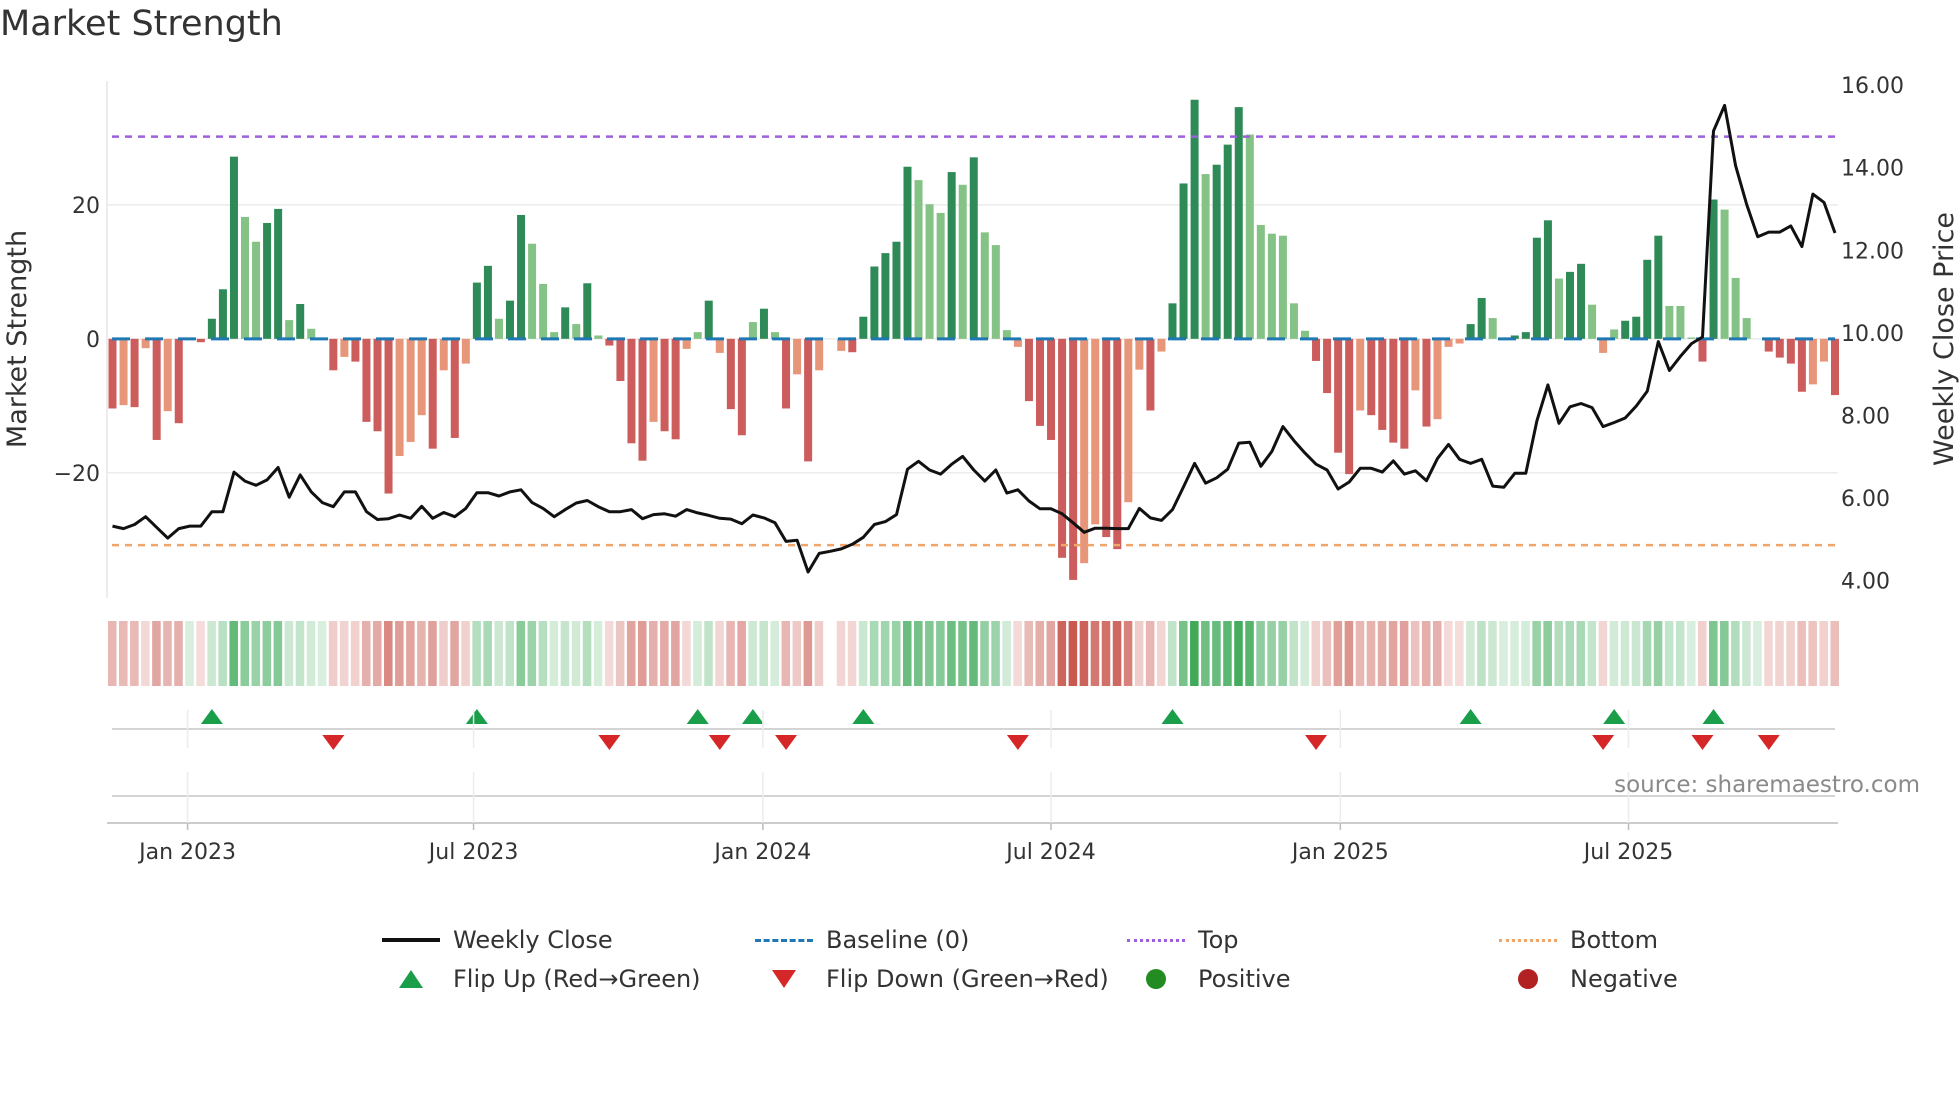 The width and height of the screenshot is (1960, 1102). Describe the element at coordinates (1624, 979) in the screenshot. I see `legend-label: Negative` at that location.